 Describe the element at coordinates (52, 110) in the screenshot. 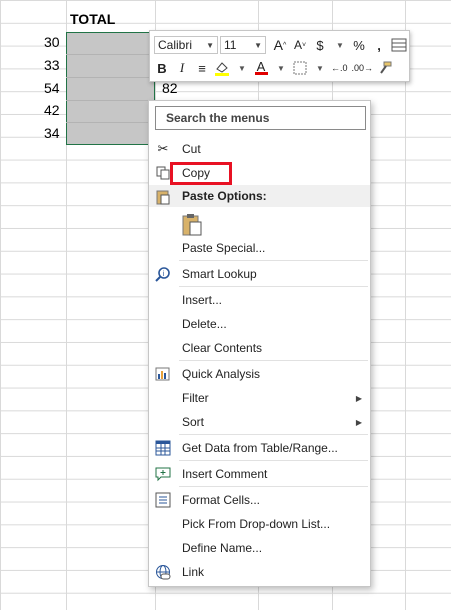

I see `value-cell: 42` at that location.